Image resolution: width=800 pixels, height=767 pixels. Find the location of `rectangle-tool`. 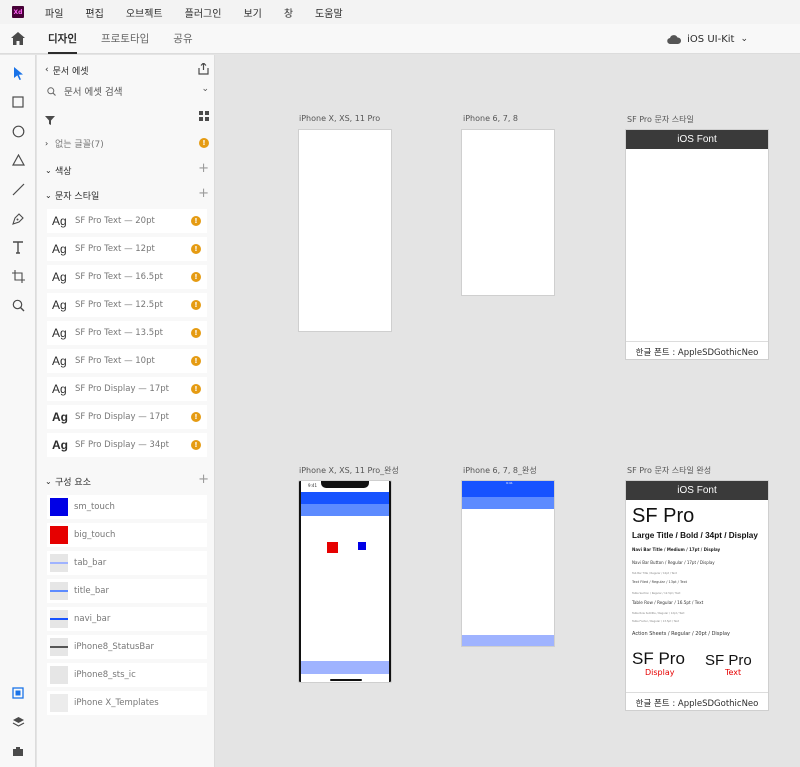

rectangle-tool is located at coordinates (18, 102).